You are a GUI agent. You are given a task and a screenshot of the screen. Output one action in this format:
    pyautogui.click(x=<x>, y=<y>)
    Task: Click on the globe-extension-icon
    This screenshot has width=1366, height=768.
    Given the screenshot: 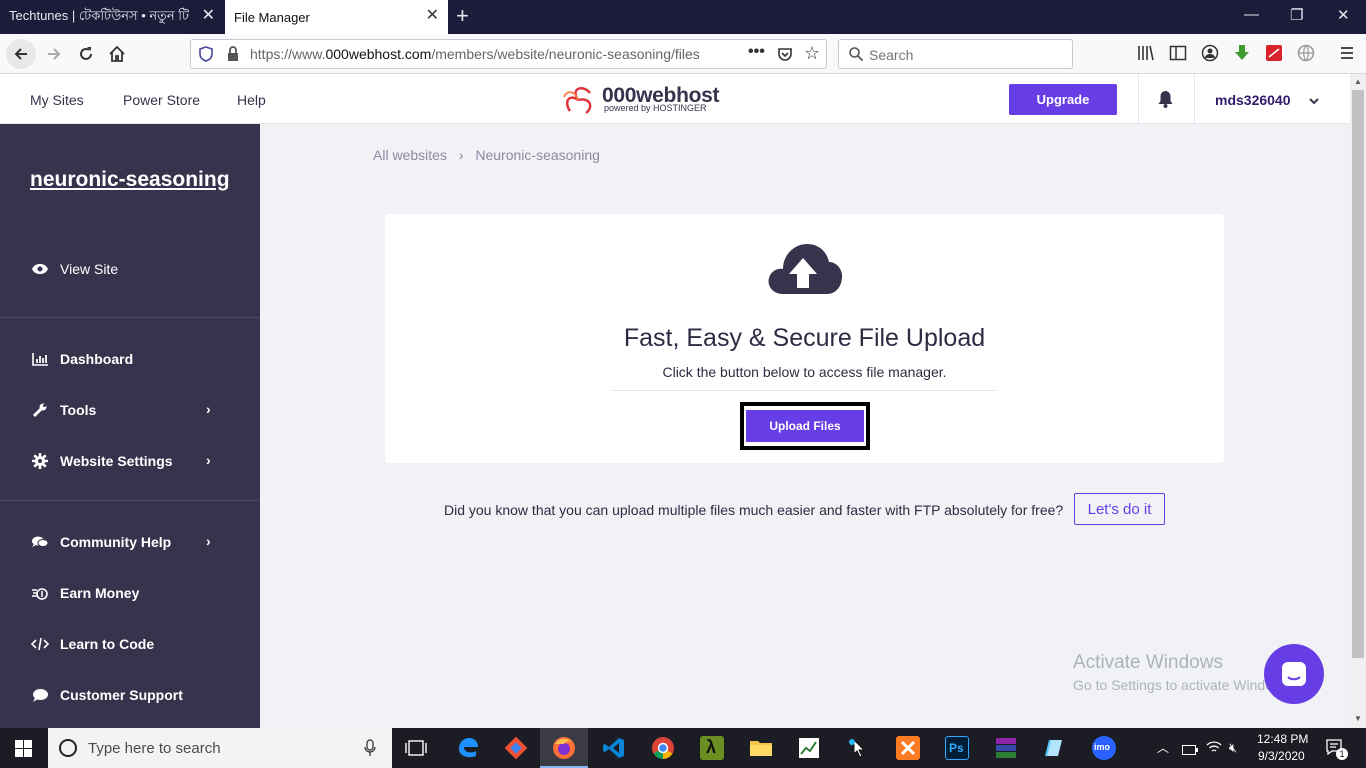 What is the action you would take?
    pyautogui.click(x=1306, y=53)
    